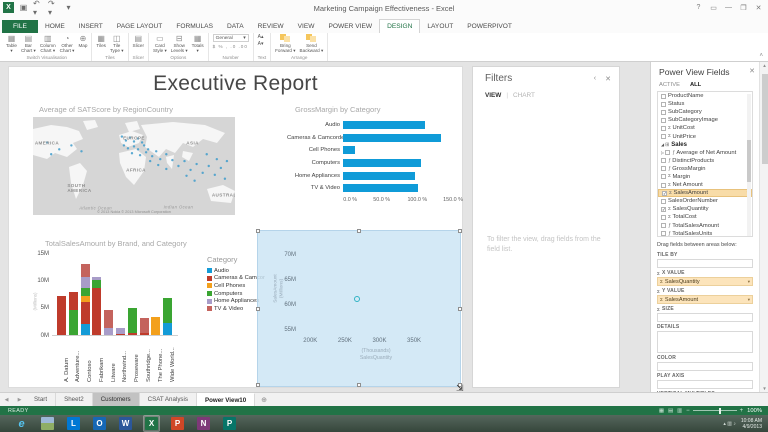  What do you see at coordinates (749, 300) in the screenshot?
I see `chevron-down-icon: ▾` at bounding box center [749, 300].